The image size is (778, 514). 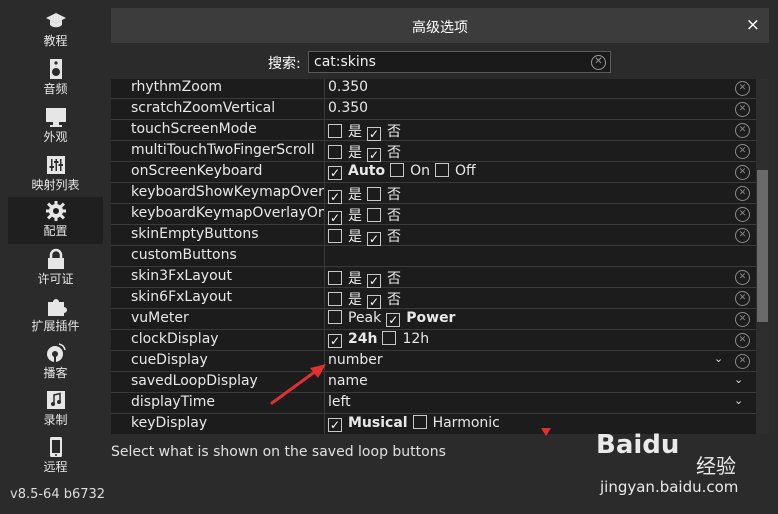 I want to click on checkbox-option: On, so click(x=410, y=171).